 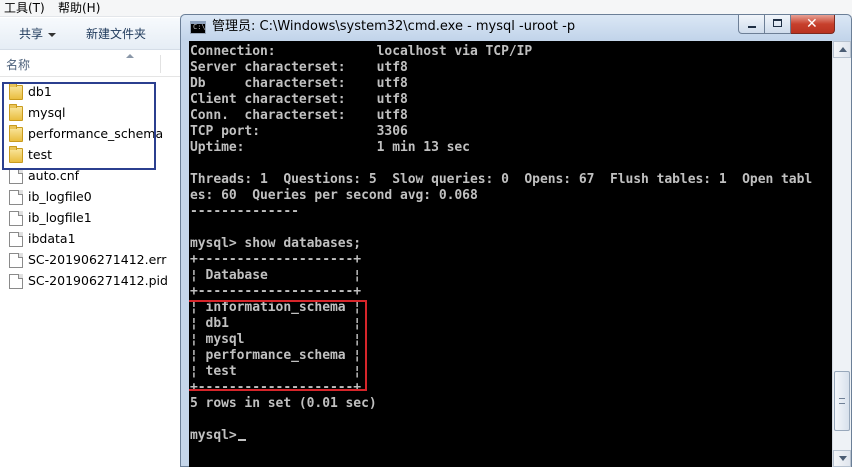 I want to click on file-name: SC-201906271412.pid, so click(x=98, y=280).